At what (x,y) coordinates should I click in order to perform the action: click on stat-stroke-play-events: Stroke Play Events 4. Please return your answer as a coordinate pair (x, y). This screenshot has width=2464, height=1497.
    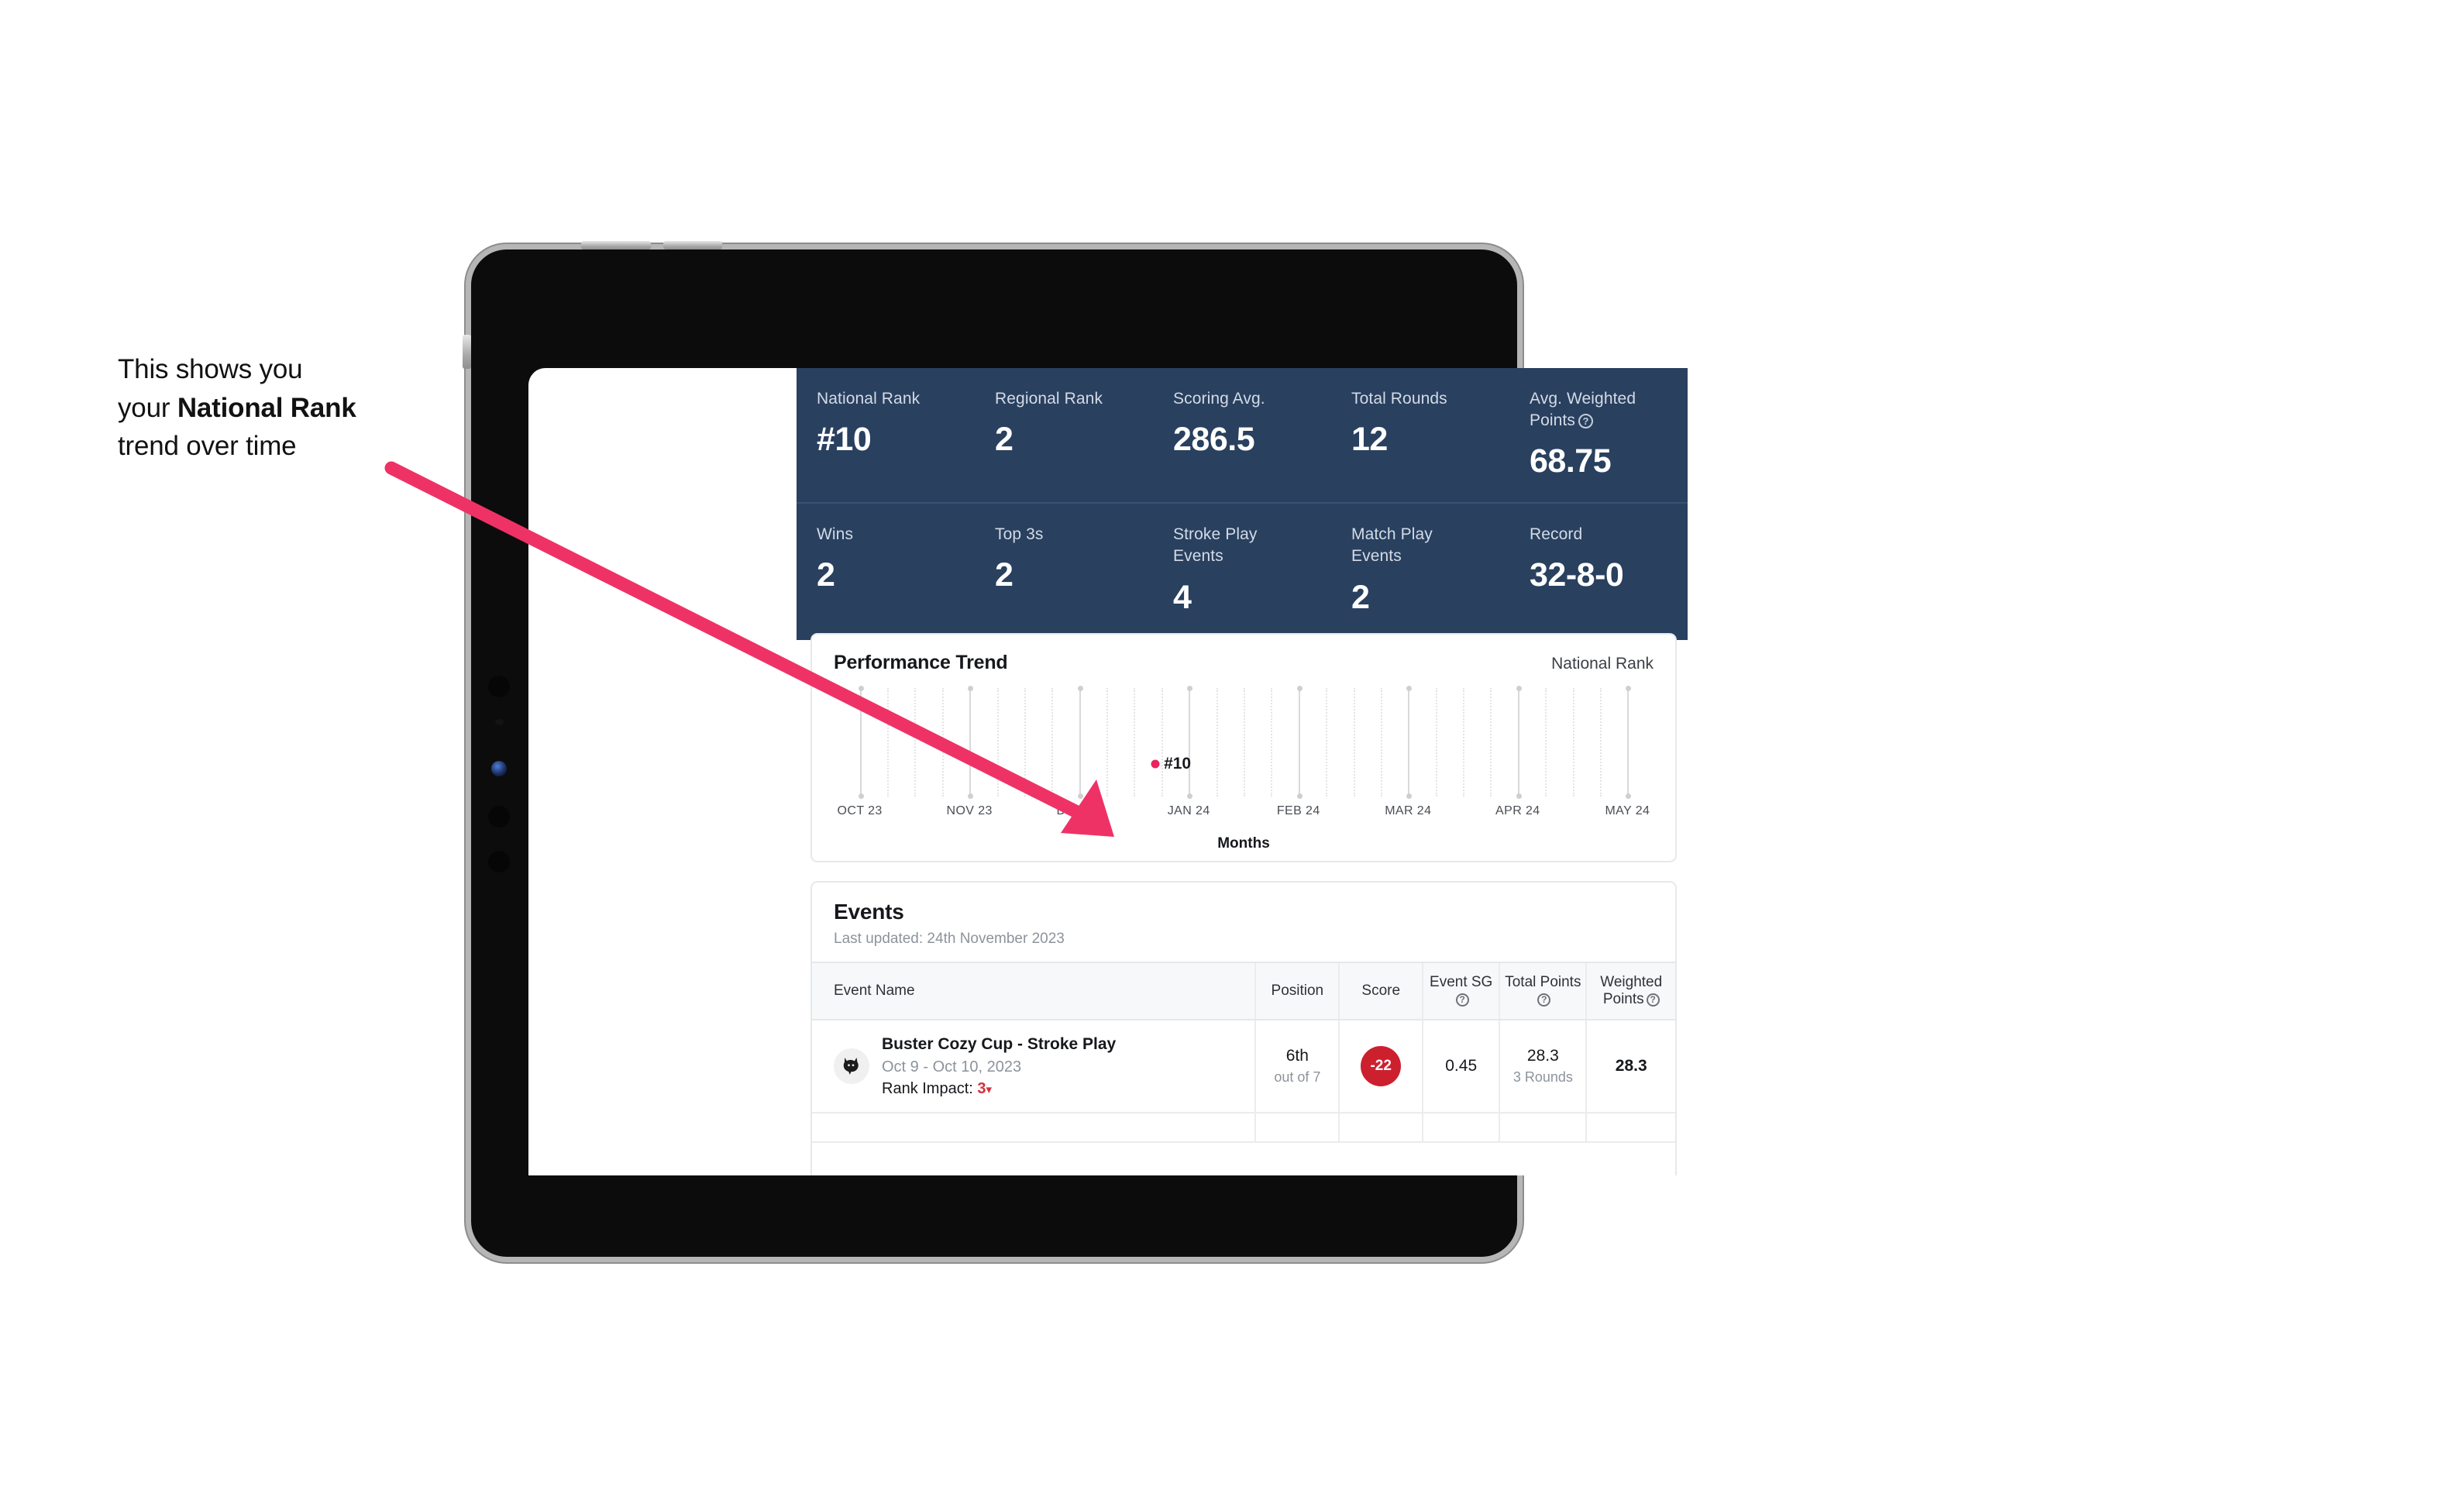
    Looking at the image, I should click on (1242, 570).